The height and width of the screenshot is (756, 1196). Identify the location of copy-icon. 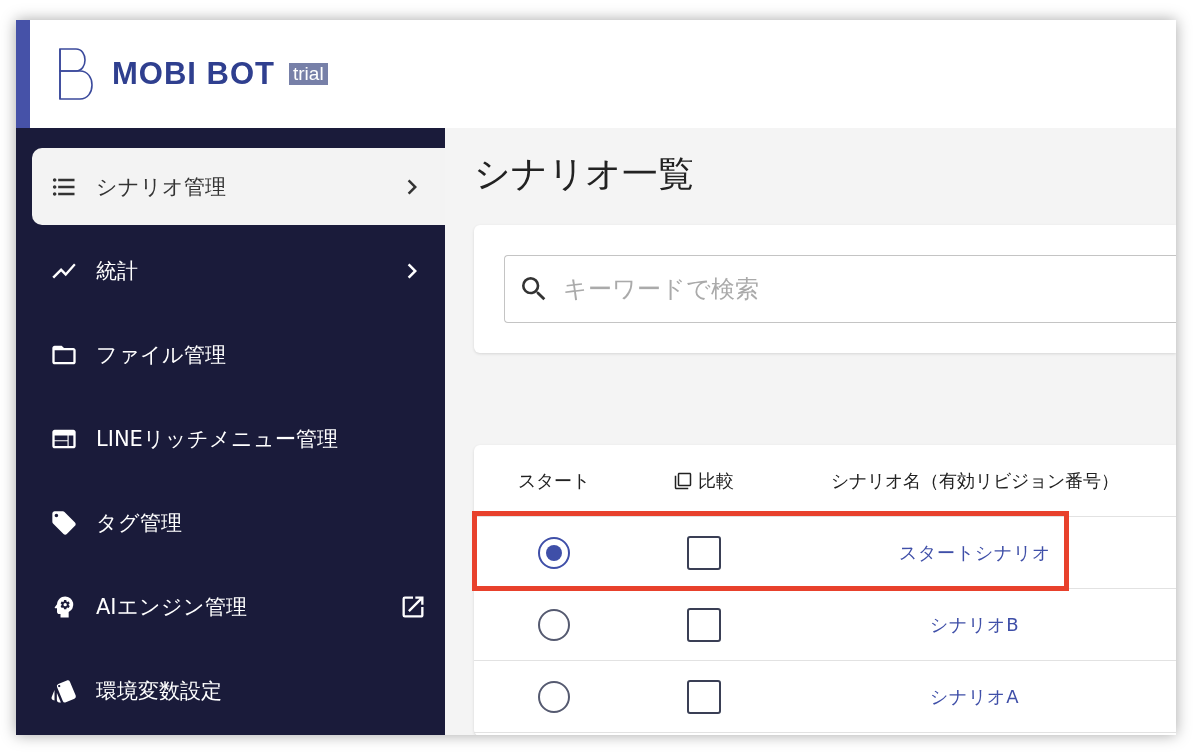
(683, 480).